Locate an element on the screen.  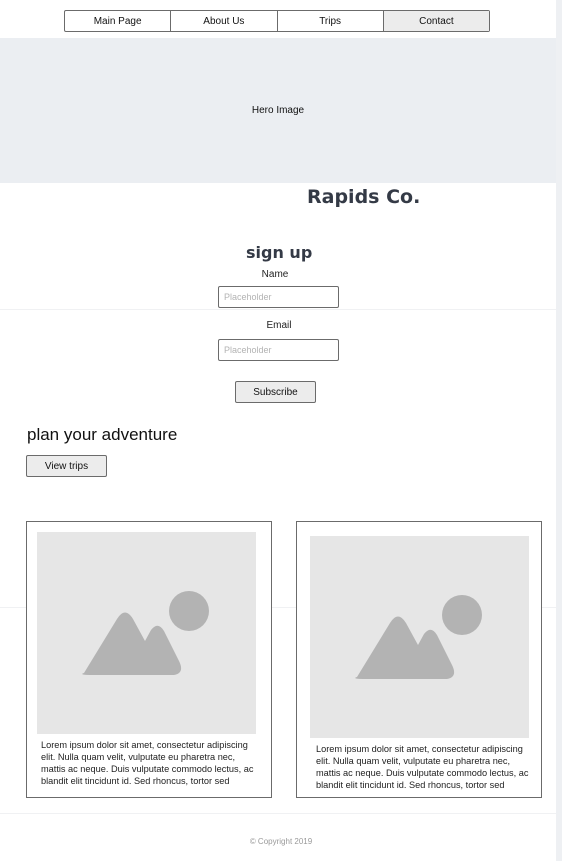
email-label: Email is located at coordinates (279, 325).